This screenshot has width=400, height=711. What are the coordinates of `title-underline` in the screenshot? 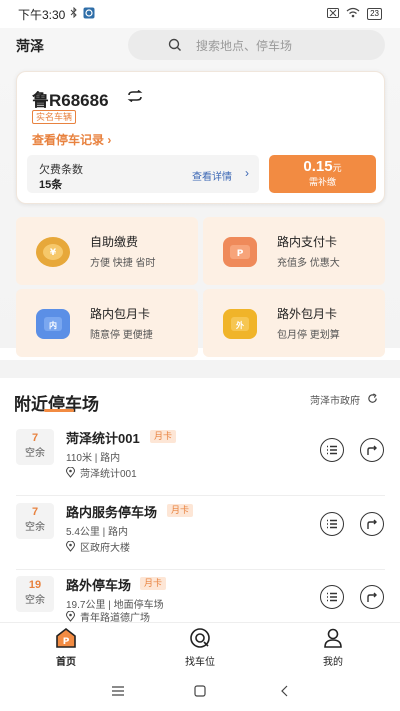 It's located at (59, 410).